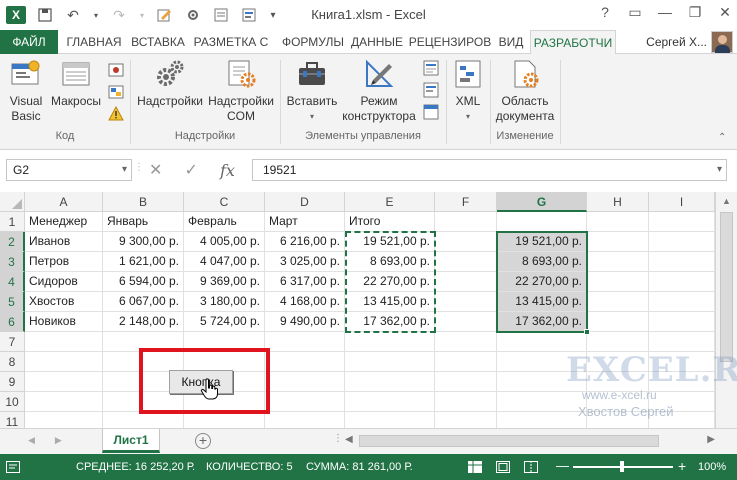  Describe the element at coordinates (390, 222) in the screenshot. I see `header-cell: Итого` at that location.